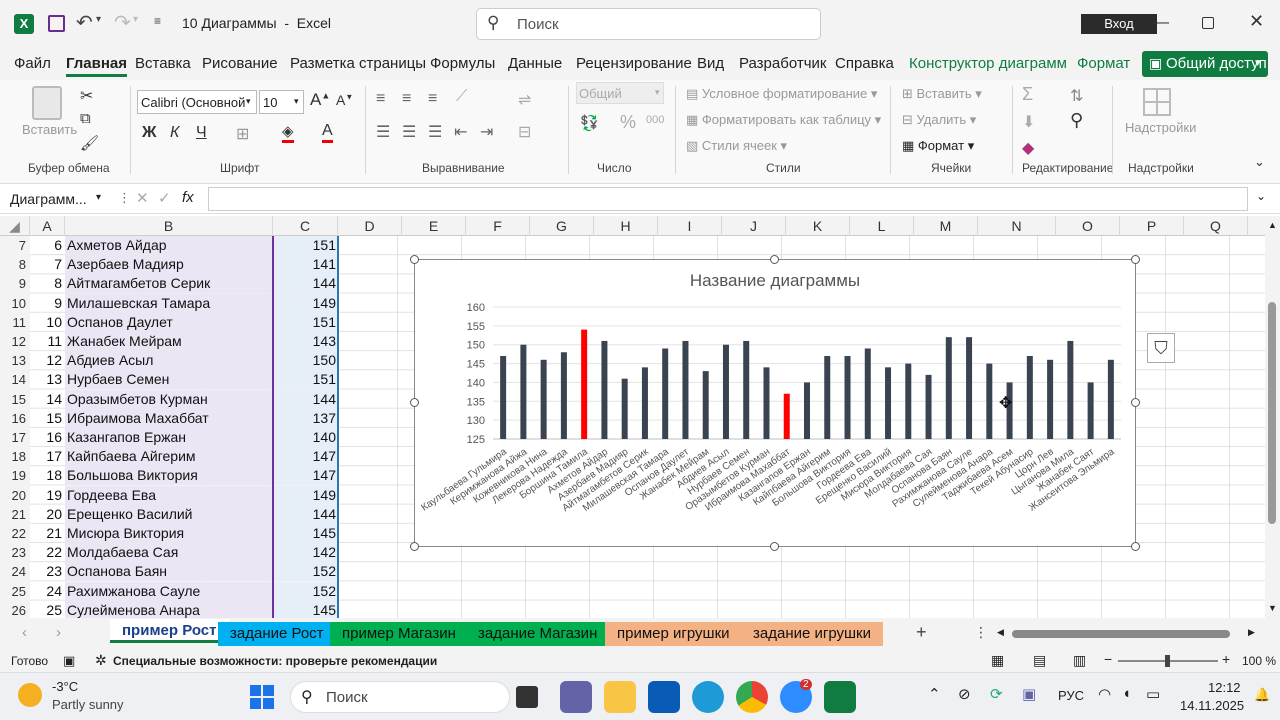 The image size is (1280, 720). Describe the element at coordinates (664, 697) in the screenshot. I see `store-icon` at that location.